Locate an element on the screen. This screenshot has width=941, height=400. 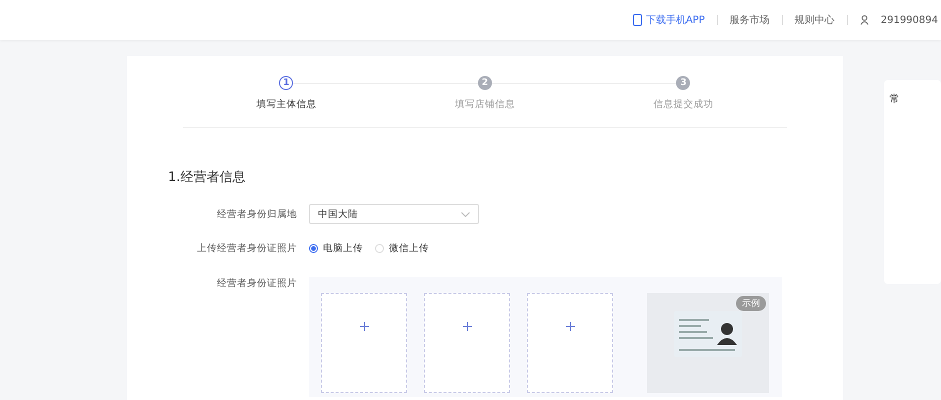
radio-option: 微信上传 is located at coordinates (402, 248).